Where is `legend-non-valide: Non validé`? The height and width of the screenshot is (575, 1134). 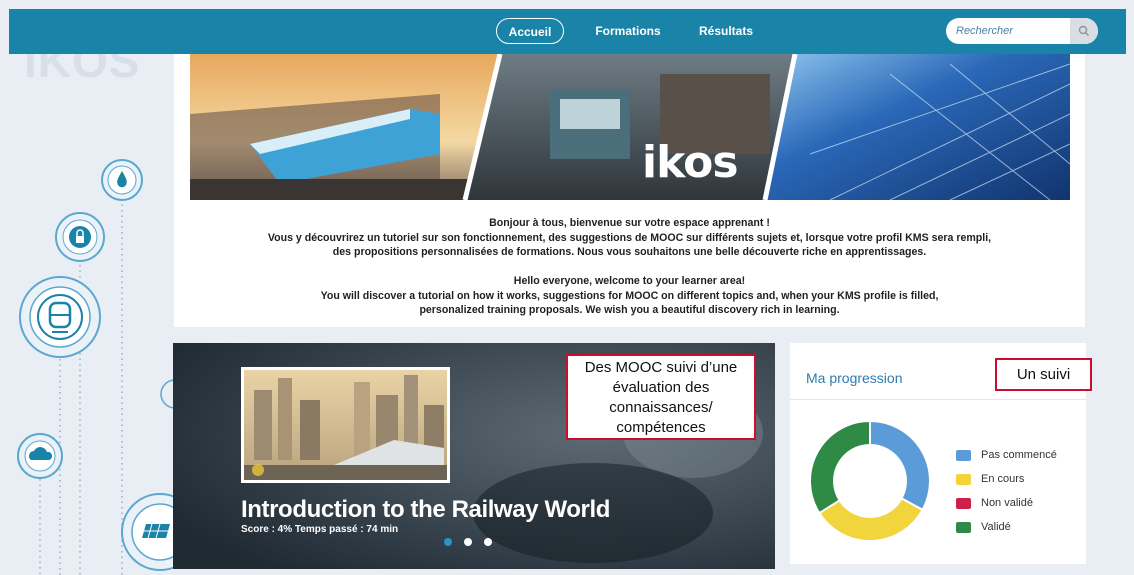
legend-non-valide: Non validé is located at coordinates (1006, 503).